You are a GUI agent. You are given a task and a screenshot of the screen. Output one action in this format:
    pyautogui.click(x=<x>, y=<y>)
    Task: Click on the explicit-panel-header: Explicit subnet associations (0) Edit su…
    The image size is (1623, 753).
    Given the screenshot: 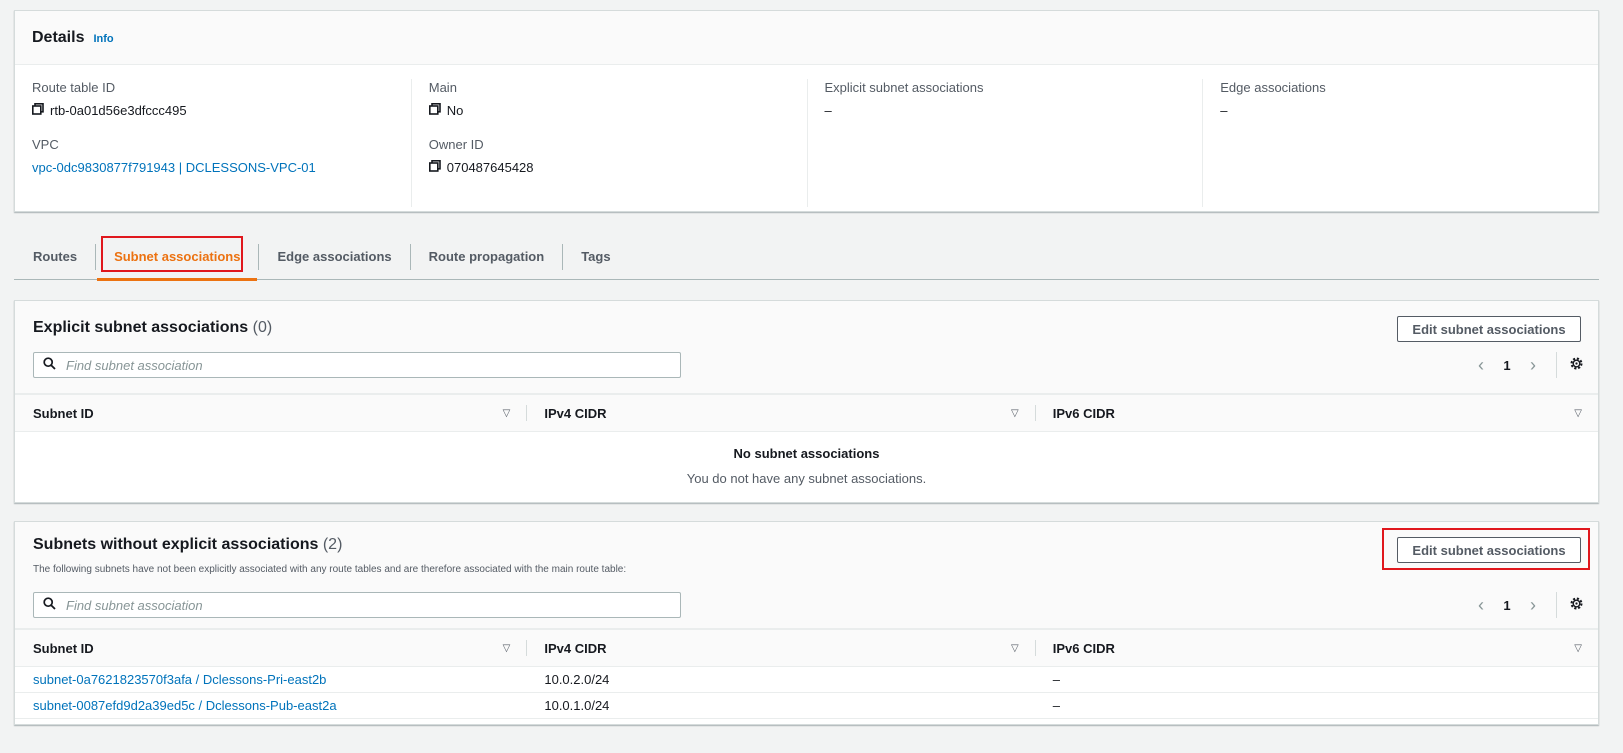 What is the action you would take?
    pyautogui.click(x=806, y=347)
    